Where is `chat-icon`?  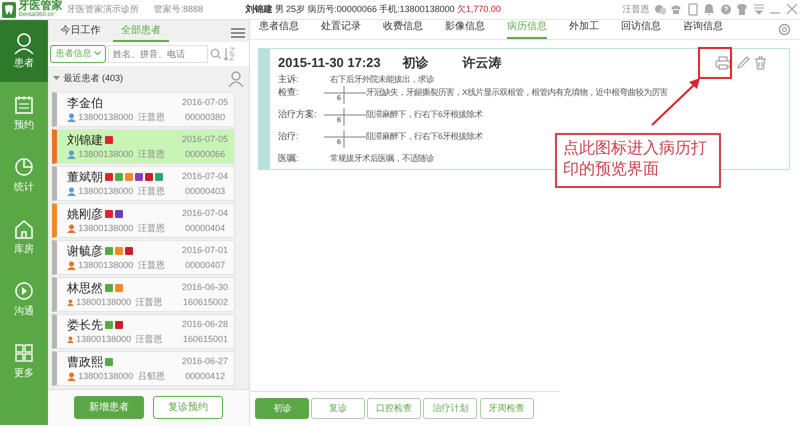
chat-icon is located at coordinates (660, 9).